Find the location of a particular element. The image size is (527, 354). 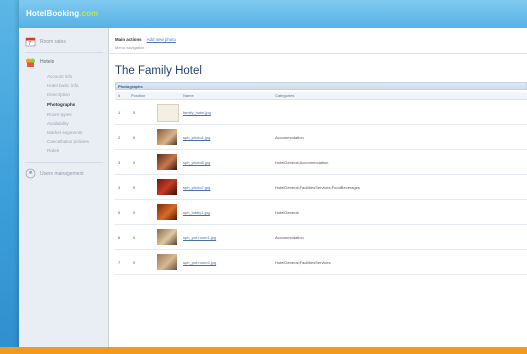

svg-text: 7 is located at coordinates (29, 44).